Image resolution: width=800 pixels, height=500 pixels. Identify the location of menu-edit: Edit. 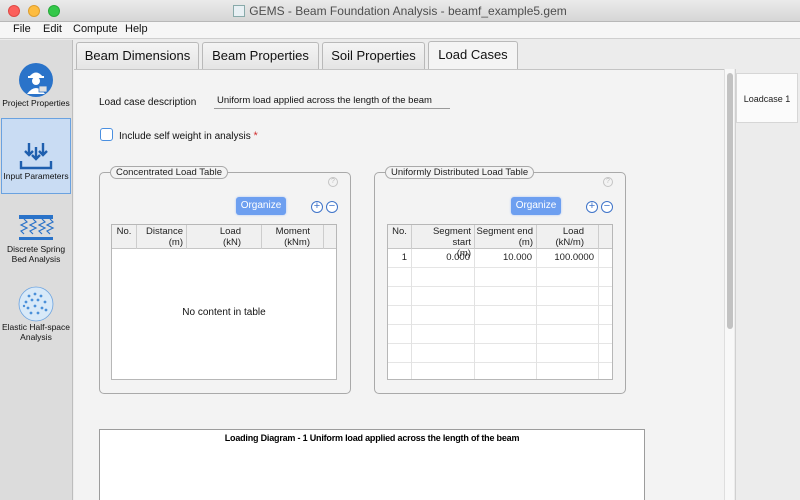
(52, 29).